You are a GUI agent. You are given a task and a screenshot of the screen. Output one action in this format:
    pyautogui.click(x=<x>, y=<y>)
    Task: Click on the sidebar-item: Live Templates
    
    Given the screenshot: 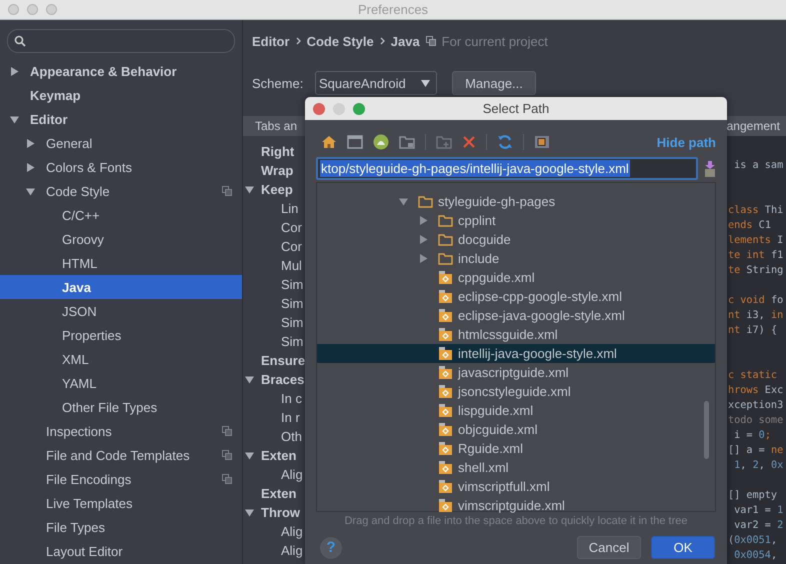 What is the action you would take?
    pyautogui.click(x=121, y=503)
    